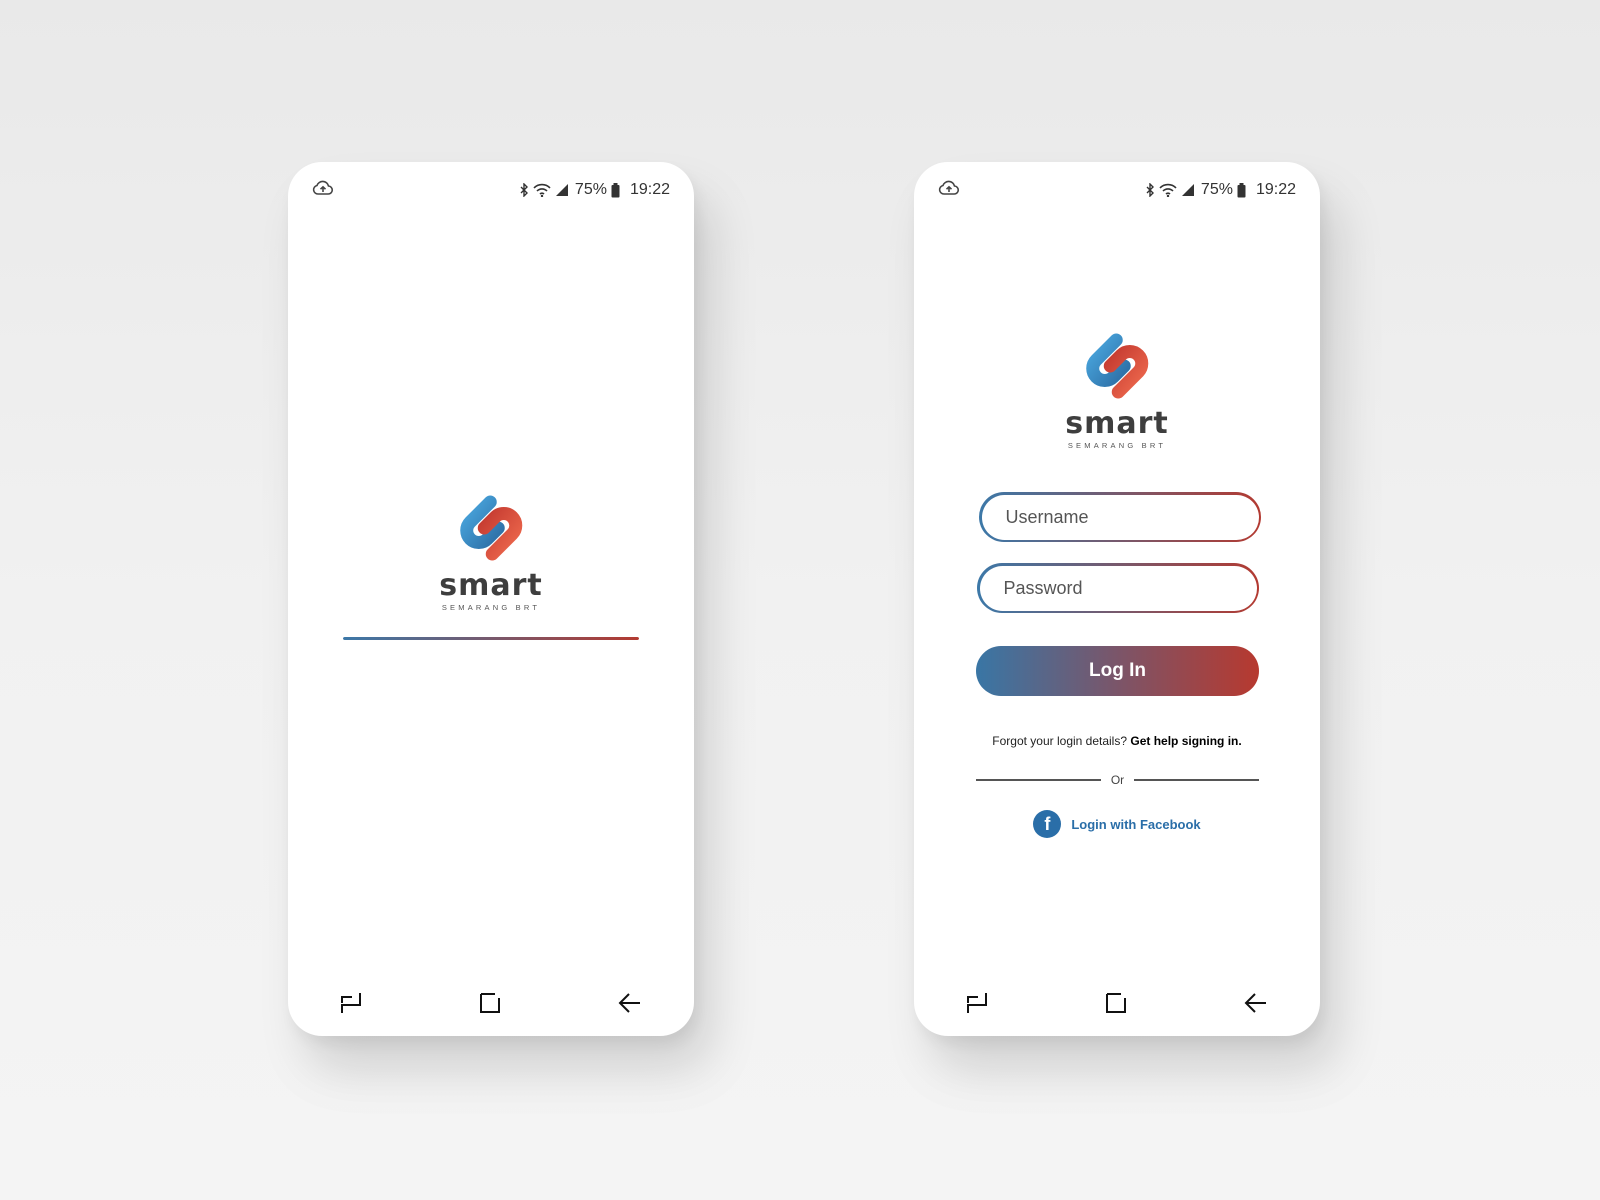 The image size is (1600, 1200). I want to click on loading-progress-bar, so click(491, 638).